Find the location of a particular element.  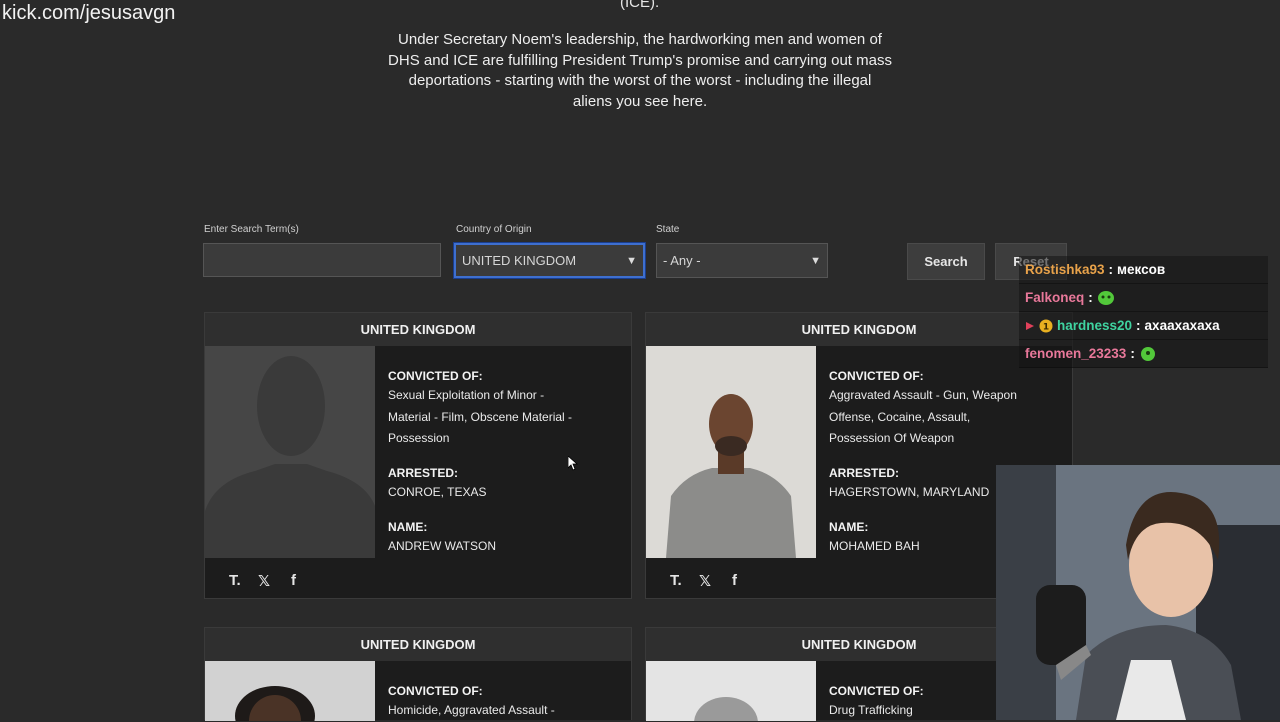

convicted-line: Sexual Exploitation of Minor - is located at coordinates (466, 395).